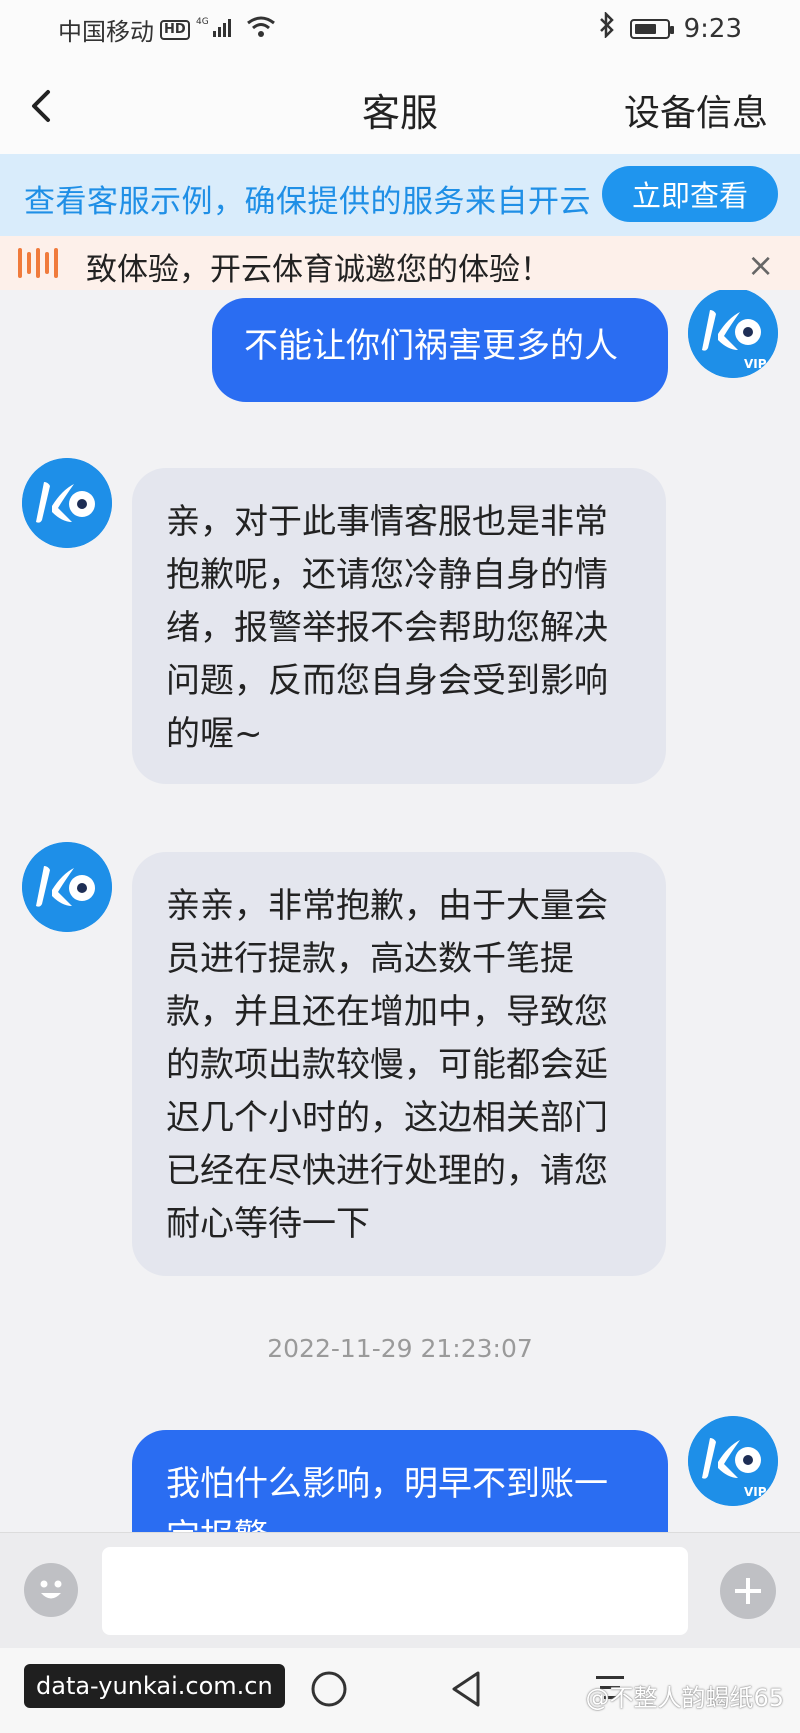 The width and height of the screenshot is (800, 1733). I want to click on user-message-bubble: 我怕什么影响，明早不到账一 定报警, so click(400, 1481).